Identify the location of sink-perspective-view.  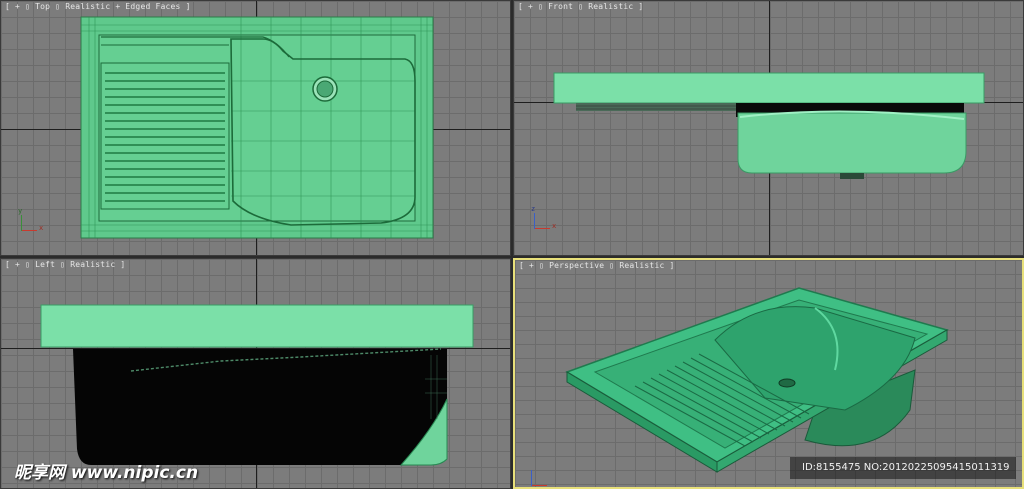
(757, 380).